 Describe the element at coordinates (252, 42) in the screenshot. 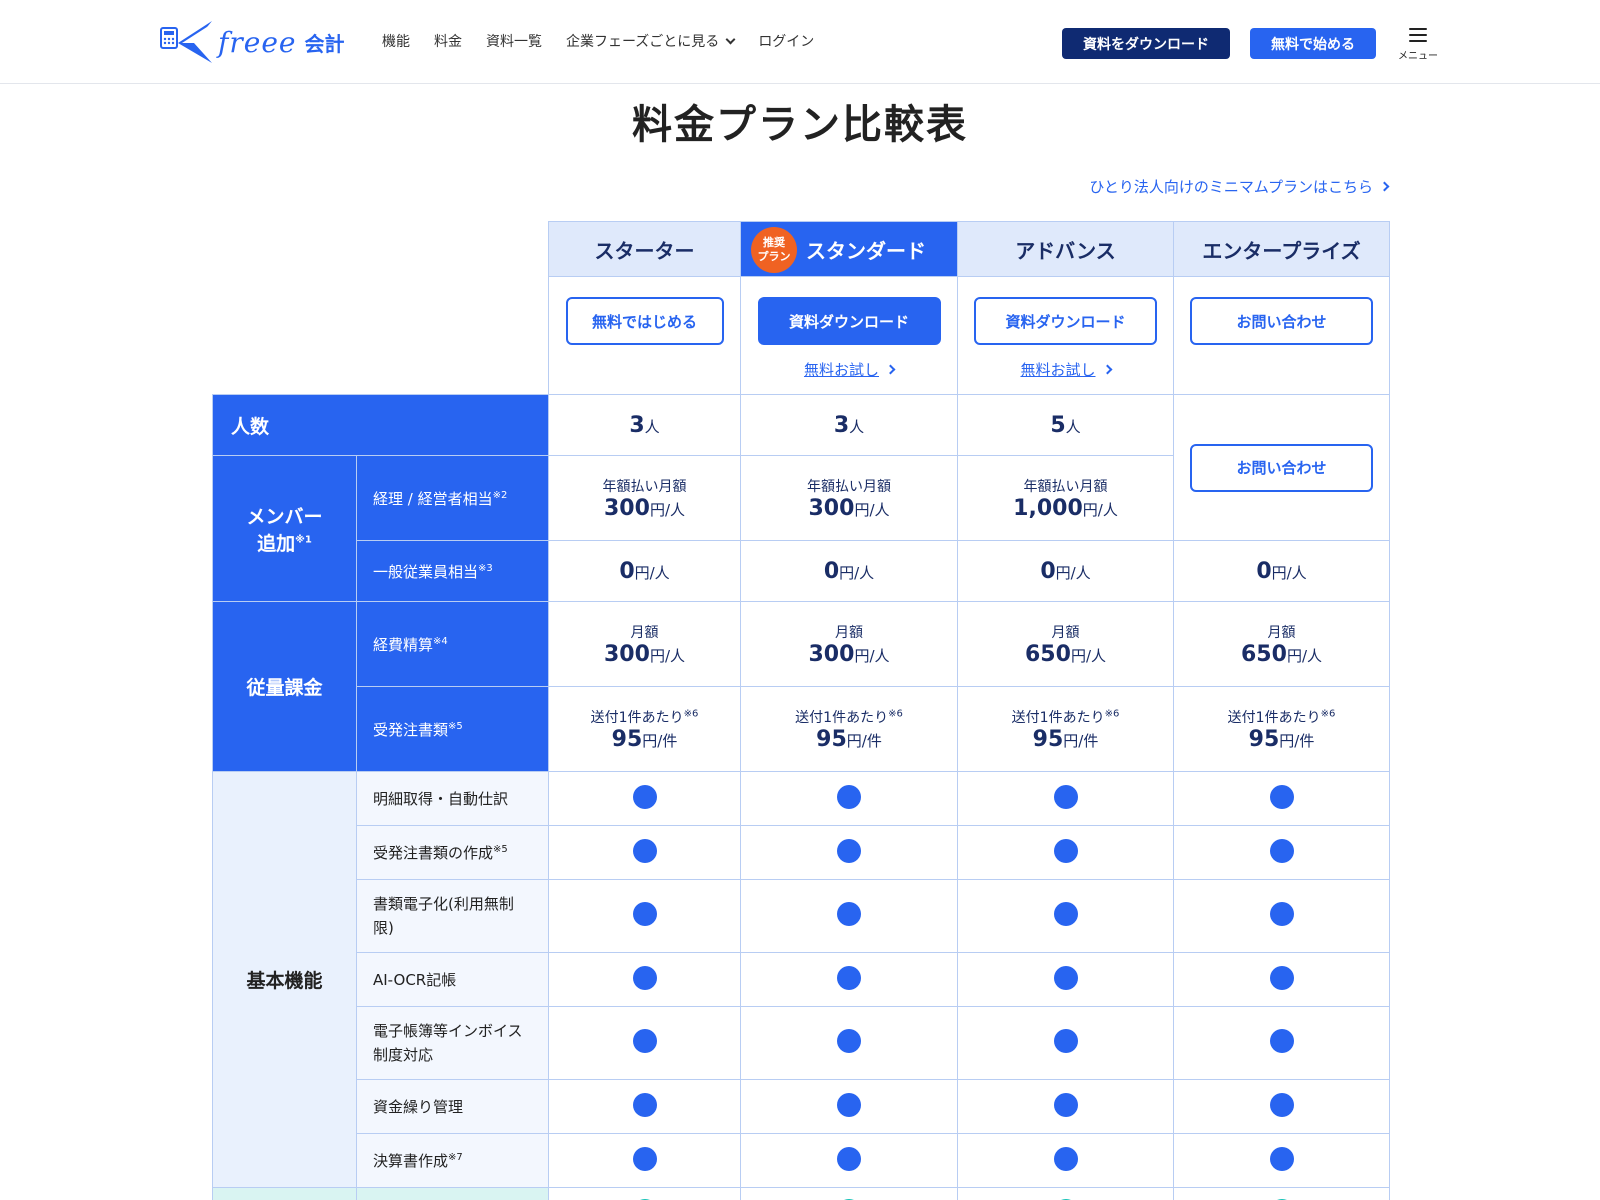

I see `freee-logo: freee 会計` at that location.